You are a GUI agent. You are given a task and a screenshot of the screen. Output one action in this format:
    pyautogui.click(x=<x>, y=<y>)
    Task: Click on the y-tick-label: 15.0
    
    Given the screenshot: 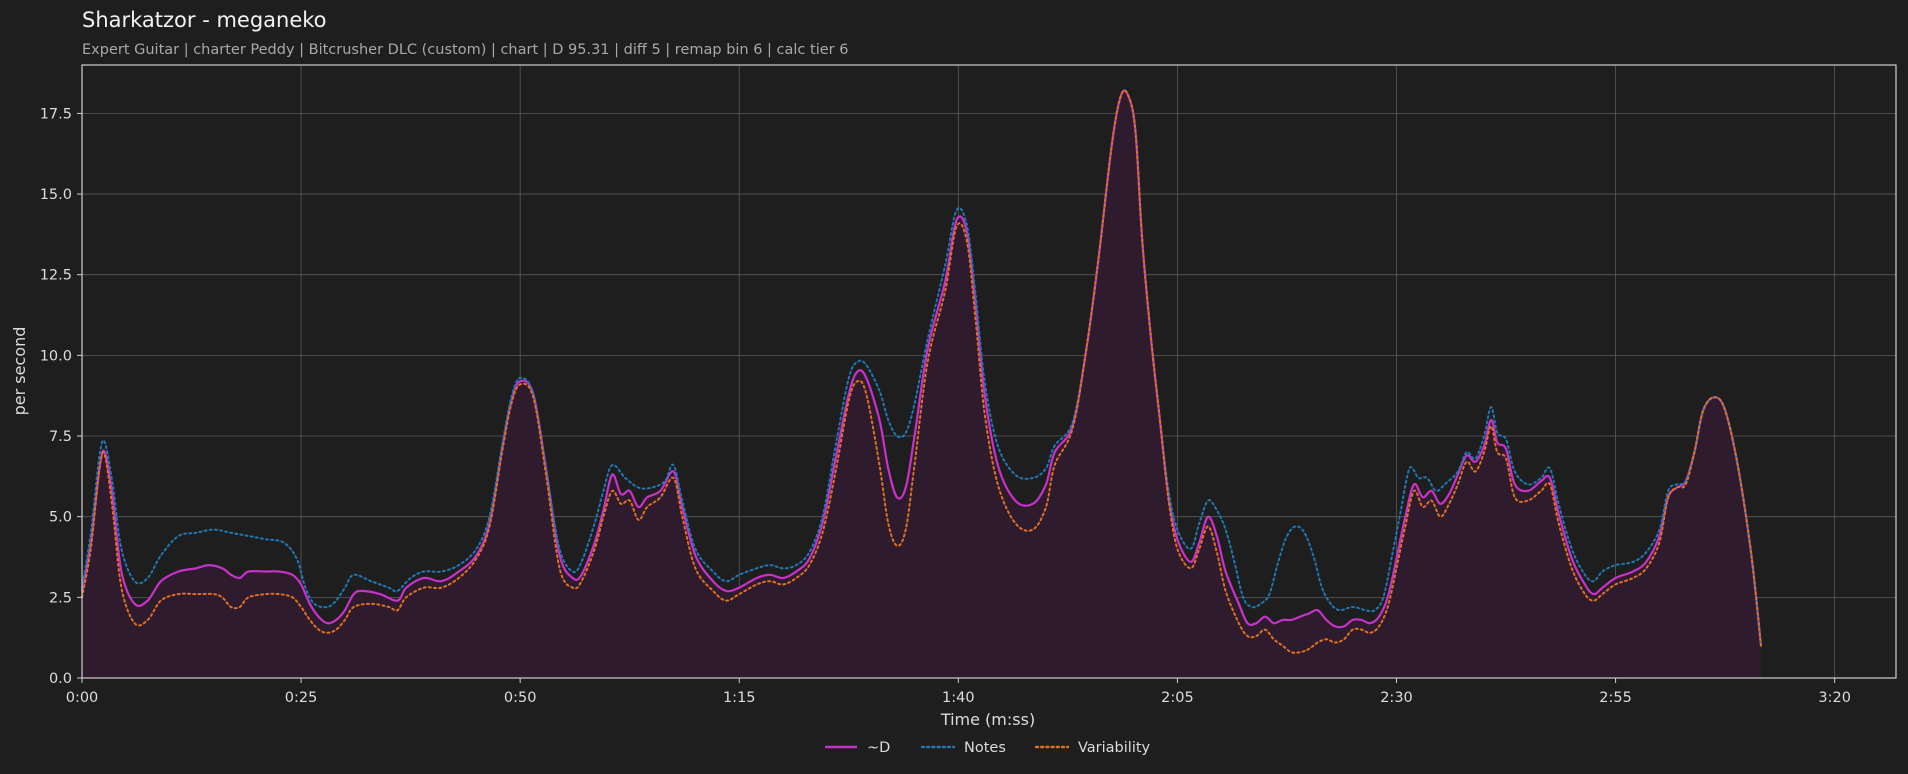 What is the action you would take?
    pyautogui.click(x=56, y=195)
    